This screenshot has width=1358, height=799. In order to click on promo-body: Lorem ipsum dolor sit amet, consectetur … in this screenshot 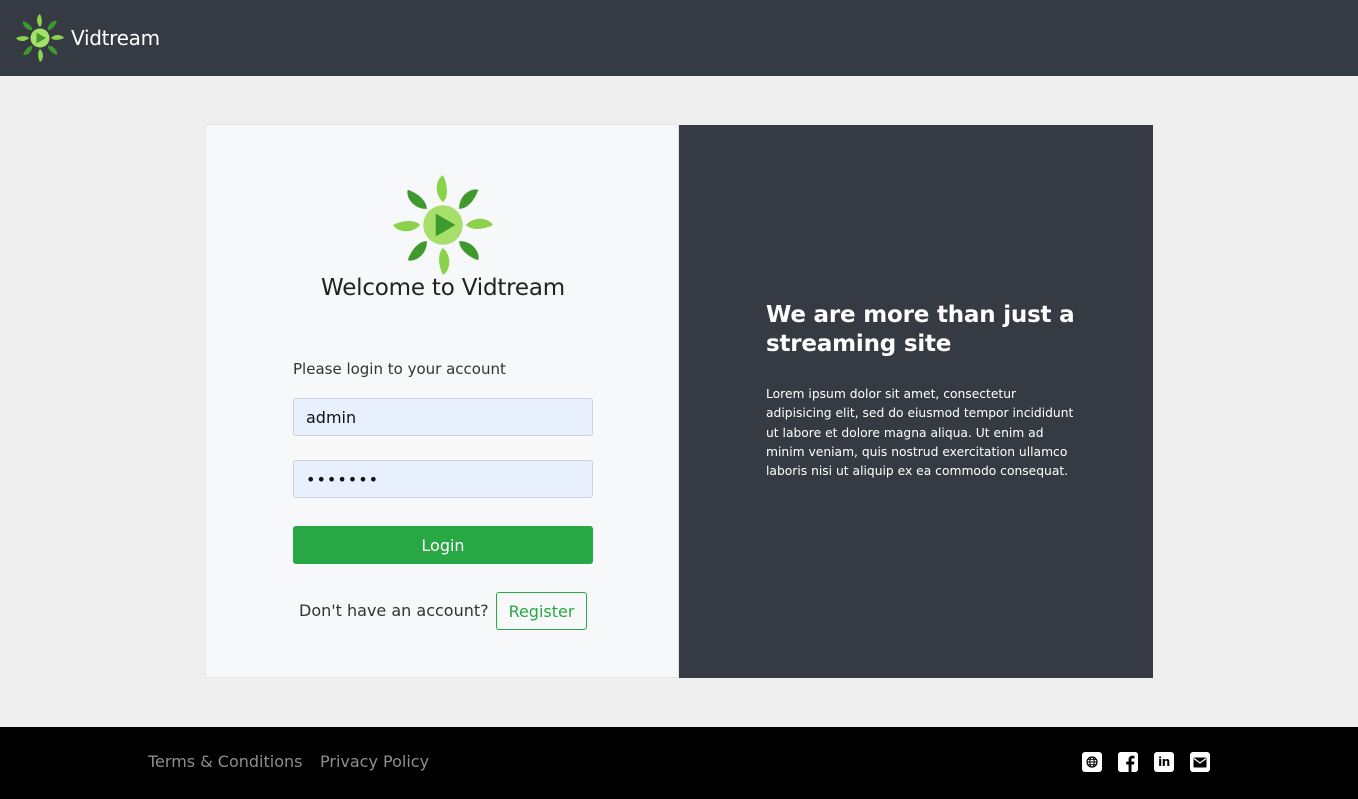, I will do `click(920, 433)`.